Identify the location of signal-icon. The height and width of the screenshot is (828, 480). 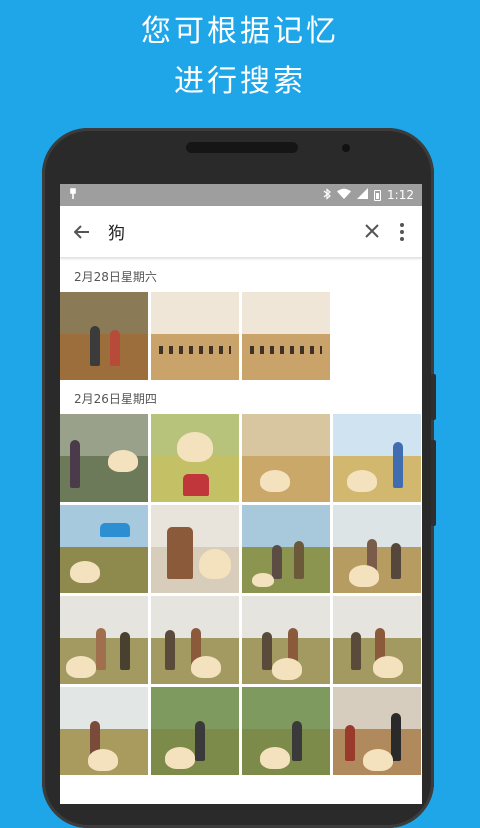
(363, 195).